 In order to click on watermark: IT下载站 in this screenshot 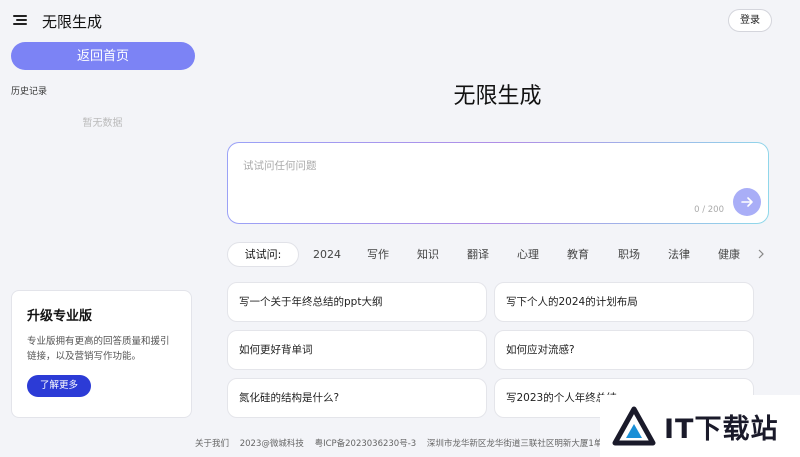, I will do `click(700, 426)`.